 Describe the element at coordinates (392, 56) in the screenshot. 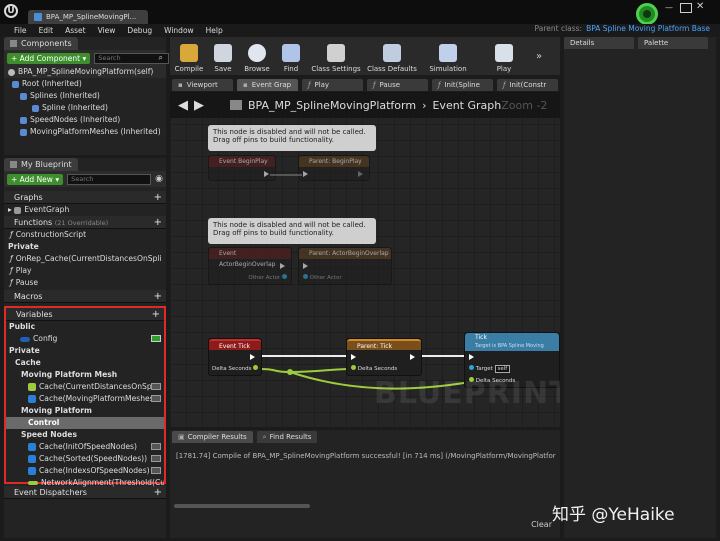

I see `class-defaults-button: Class Defaults` at that location.